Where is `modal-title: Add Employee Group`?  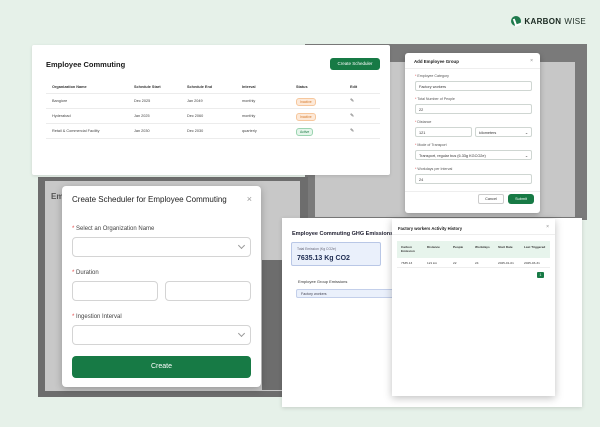 modal-title: Add Employee Group is located at coordinates (436, 61).